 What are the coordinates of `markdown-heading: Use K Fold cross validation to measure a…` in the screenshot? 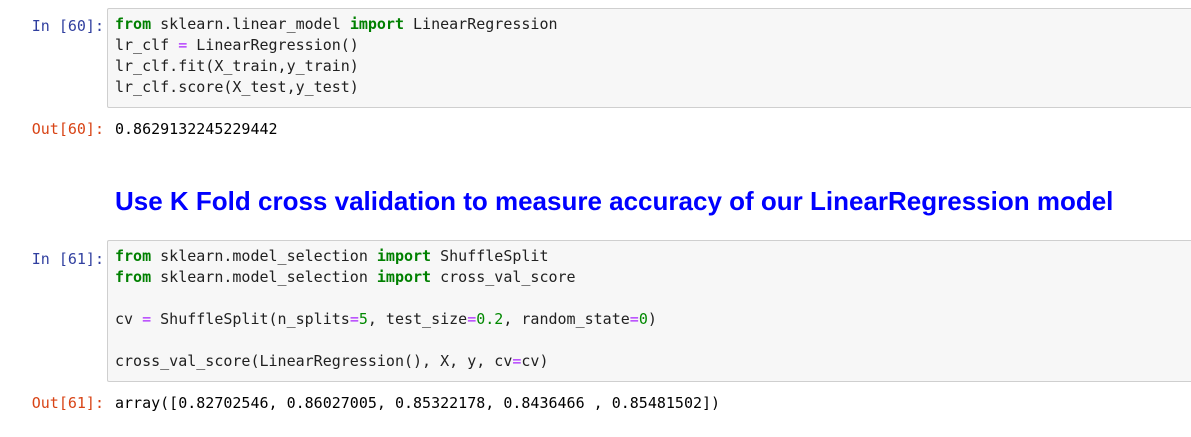 It's located at (614, 201).